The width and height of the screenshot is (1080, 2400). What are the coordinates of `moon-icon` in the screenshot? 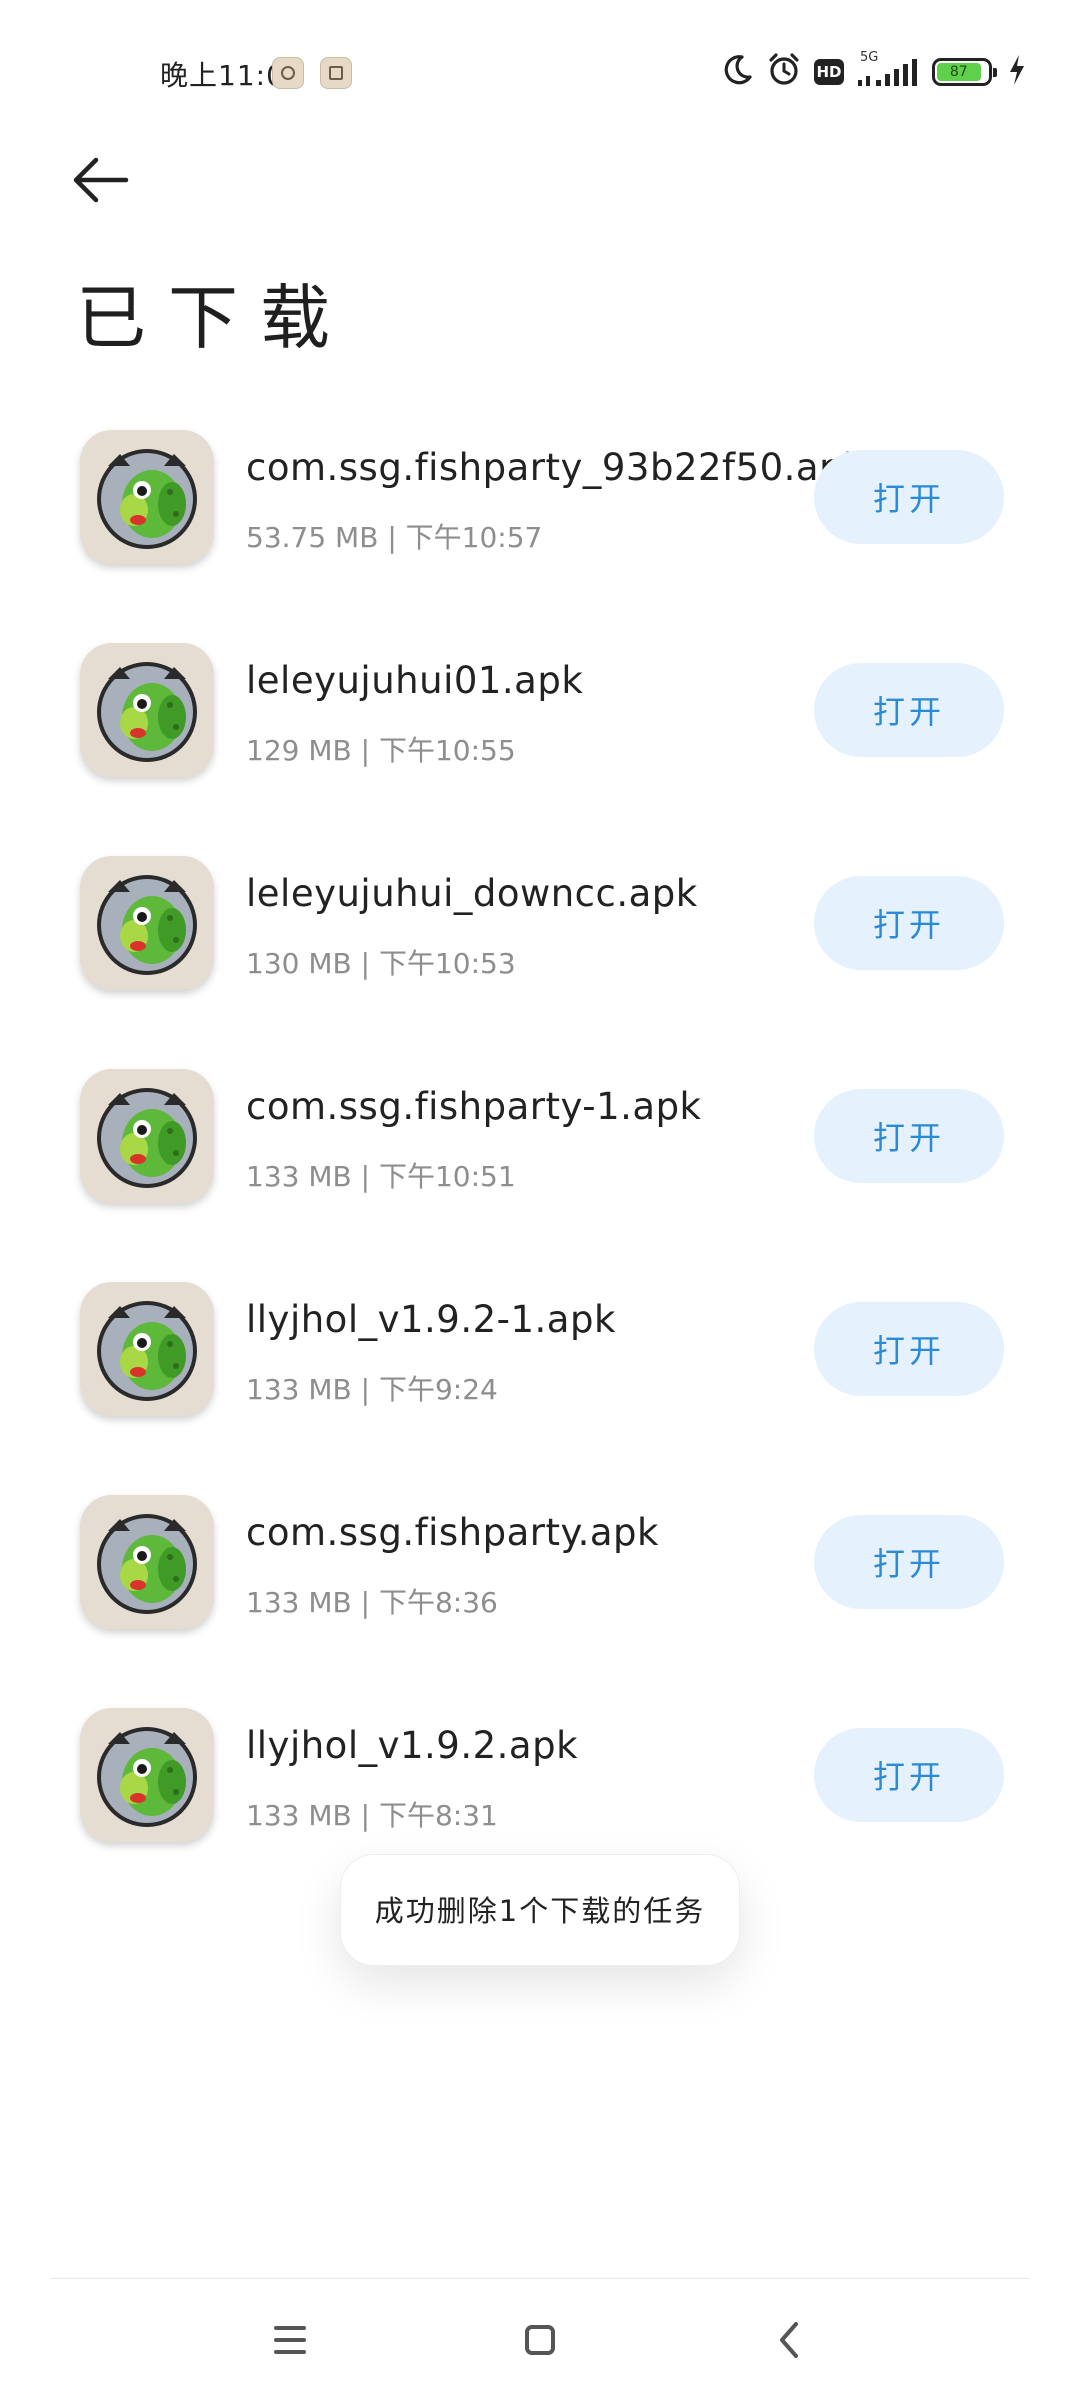 It's located at (737, 72).